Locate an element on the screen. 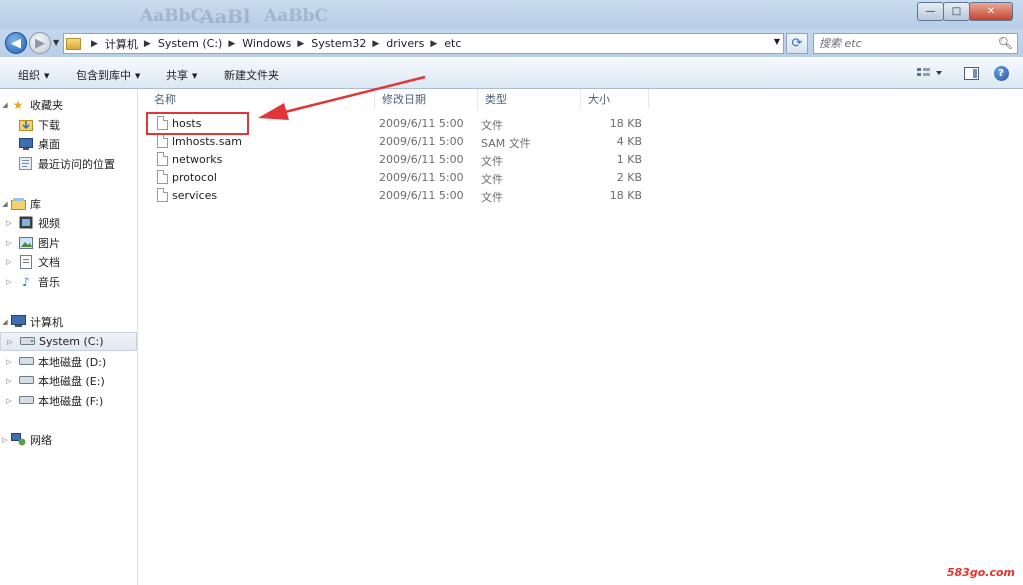 The image size is (1023, 585). file-type: SAM 文件 is located at coordinates (506, 143).